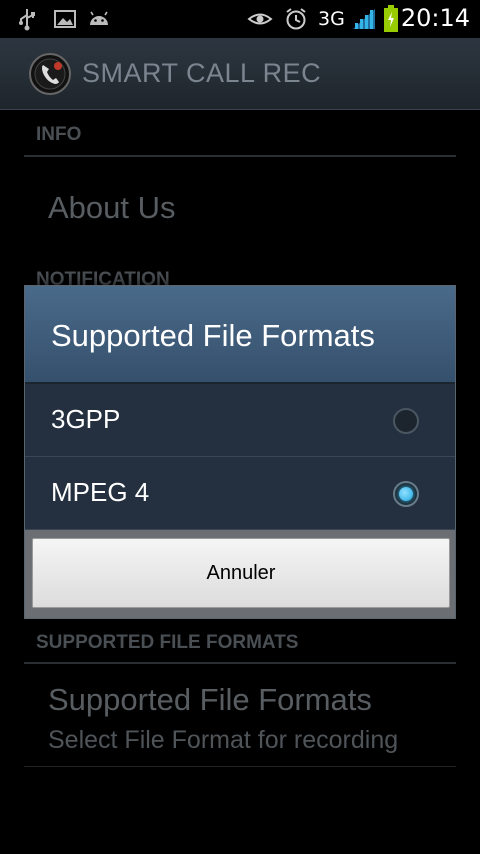  What do you see at coordinates (240, 493) in the screenshot?
I see `option-mpeg4: MPEG 4` at bounding box center [240, 493].